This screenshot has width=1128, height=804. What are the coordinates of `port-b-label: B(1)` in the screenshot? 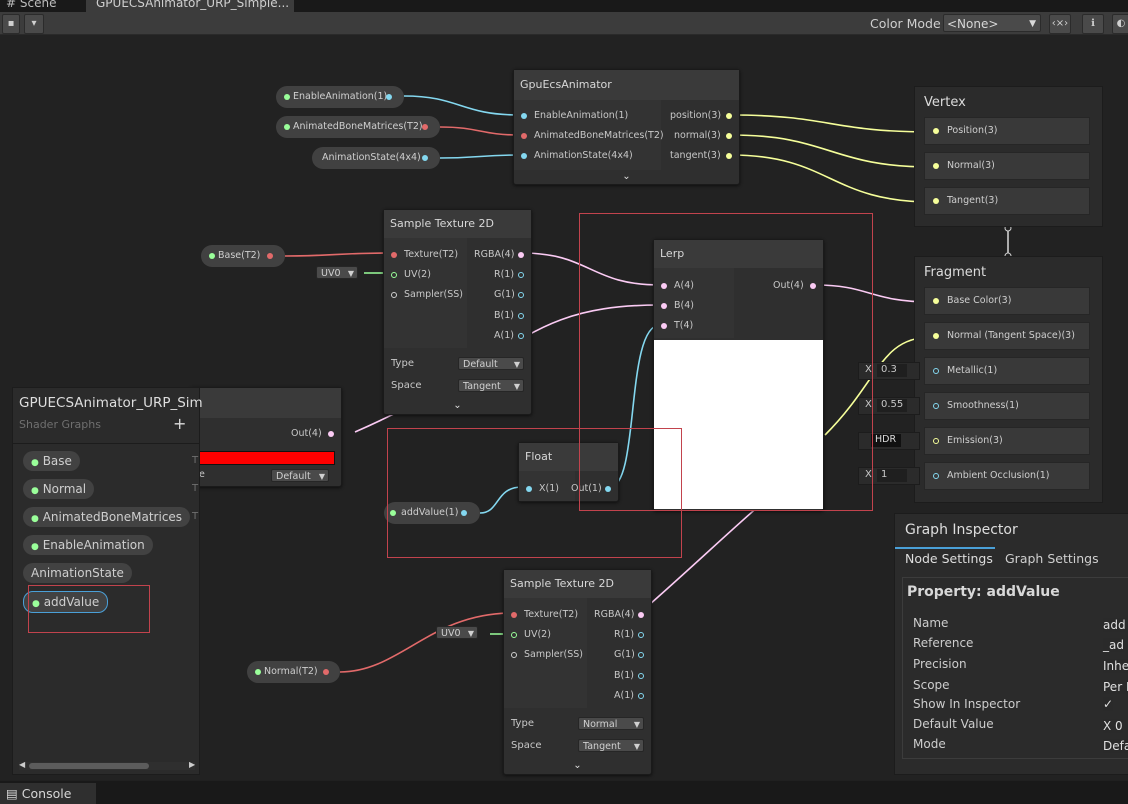 It's located at (504, 315).